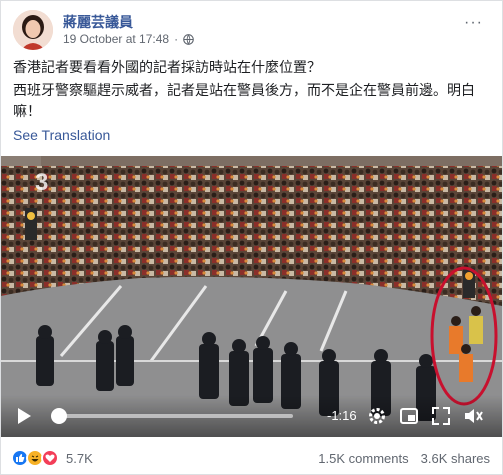 The image size is (503, 475). What do you see at coordinates (473, 23) in the screenshot?
I see `more-options-icon: ···` at bounding box center [473, 23].